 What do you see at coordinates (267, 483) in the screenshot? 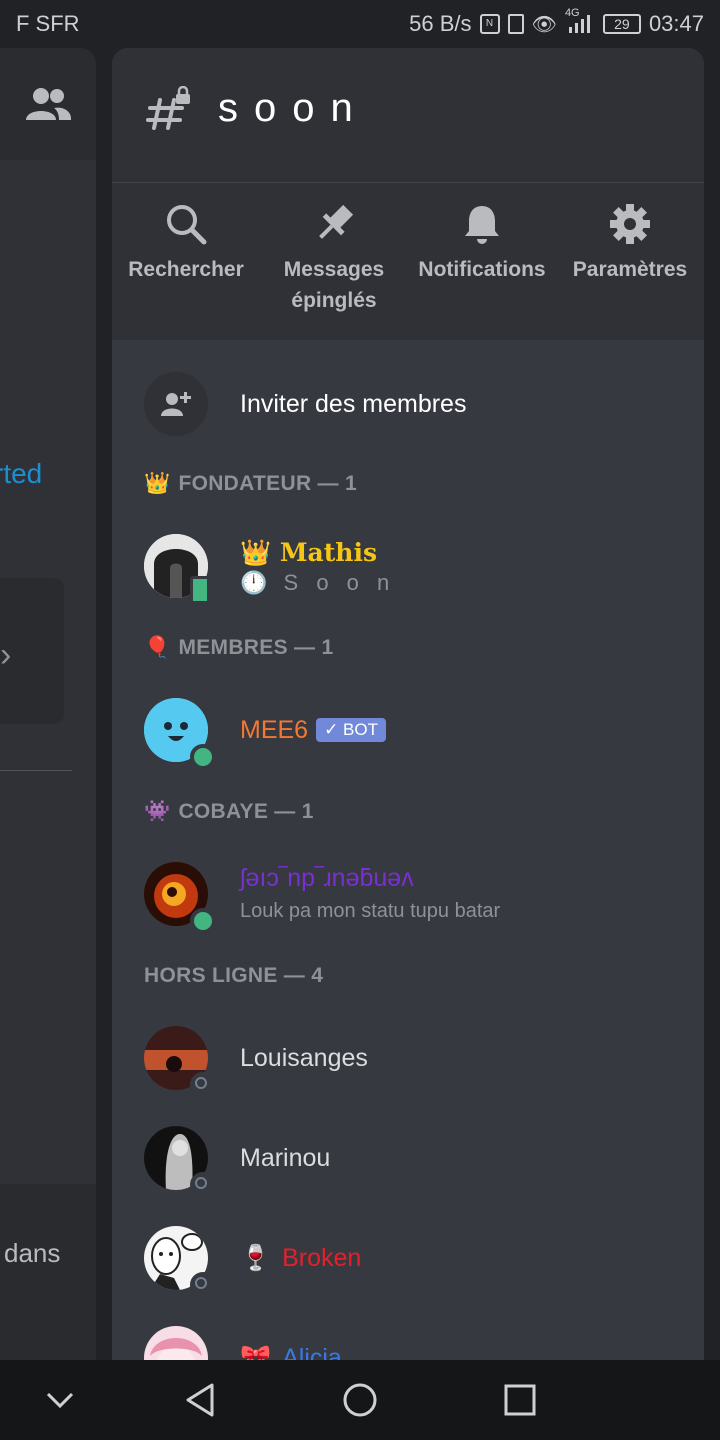
I see `section-title: FONDATEUR — 1` at bounding box center [267, 483].